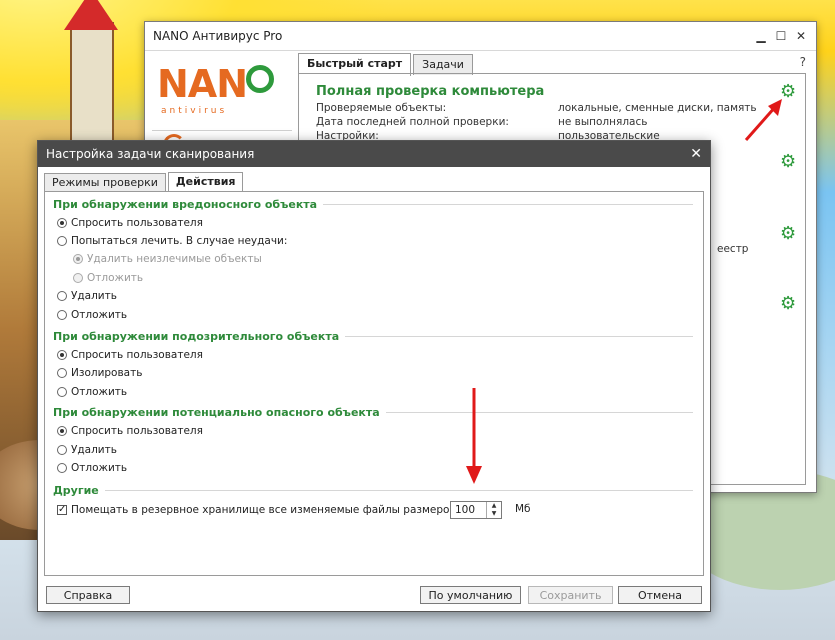 The height and width of the screenshot is (640, 835). Describe the element at coordinates (660, 595) in the screenshot. I see `cancel-button: Отмена` at that location.